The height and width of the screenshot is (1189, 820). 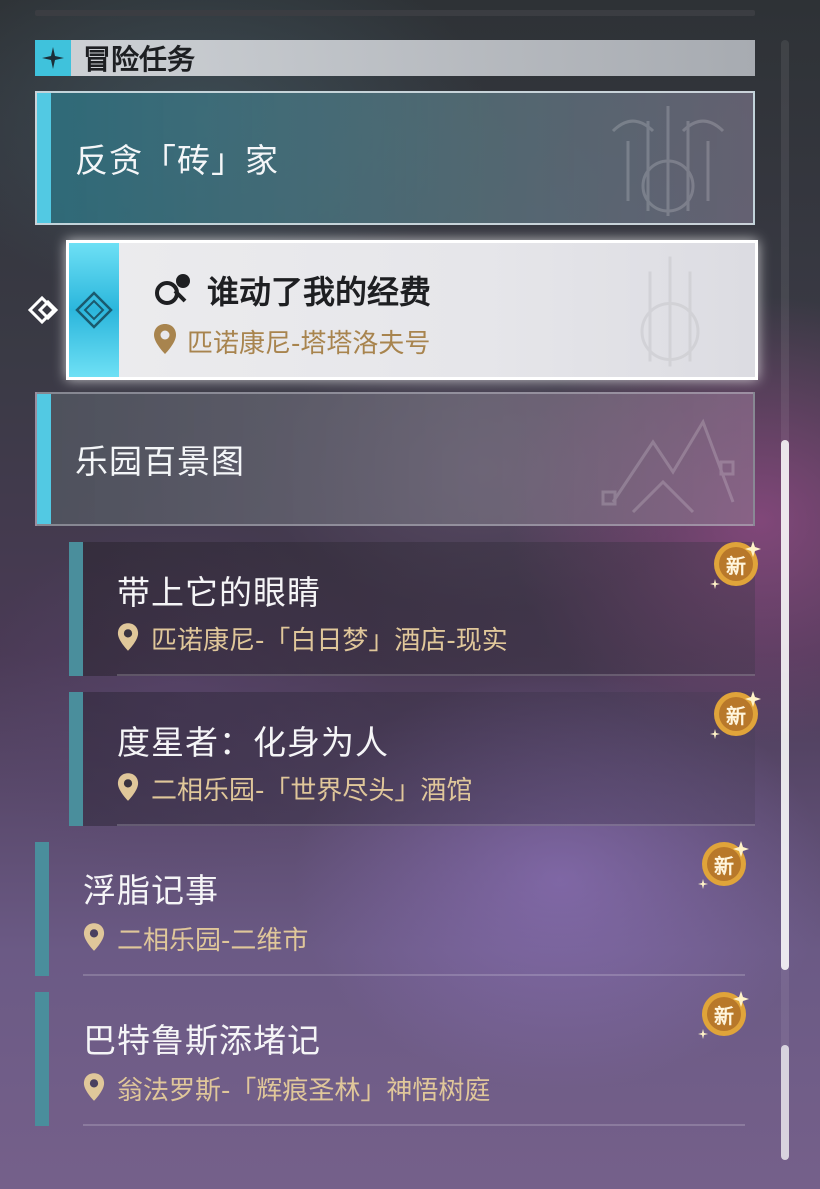 What do you see at coordinates (395, 13) in the screenshot?
I see `top-divider` at bounding box center [395, 13].